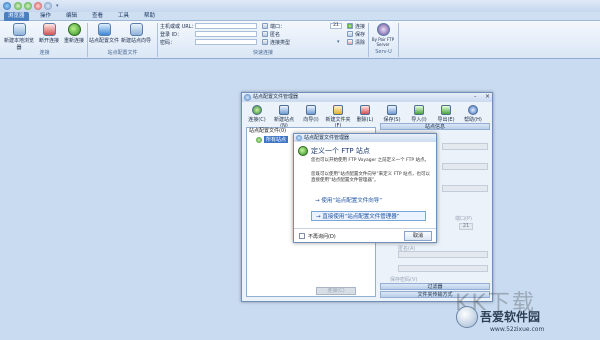 Image resolution: width=600 pixels, height=340 pixels. Describe the element at coordinates (487, 96) in the screenshot. I see `close-icon: ×` at that location.